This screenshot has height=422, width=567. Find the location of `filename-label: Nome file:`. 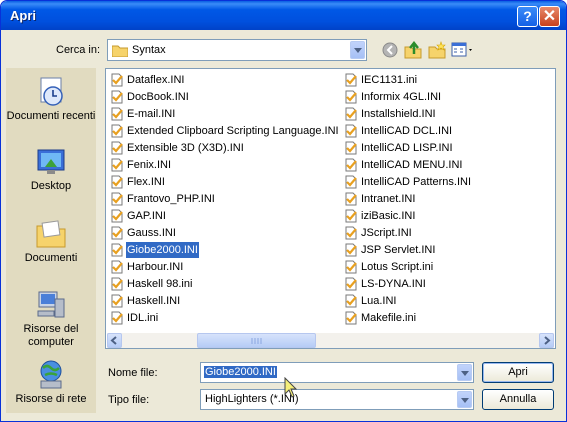

filename-label: Nome file: is located at coordinates (133, 373).